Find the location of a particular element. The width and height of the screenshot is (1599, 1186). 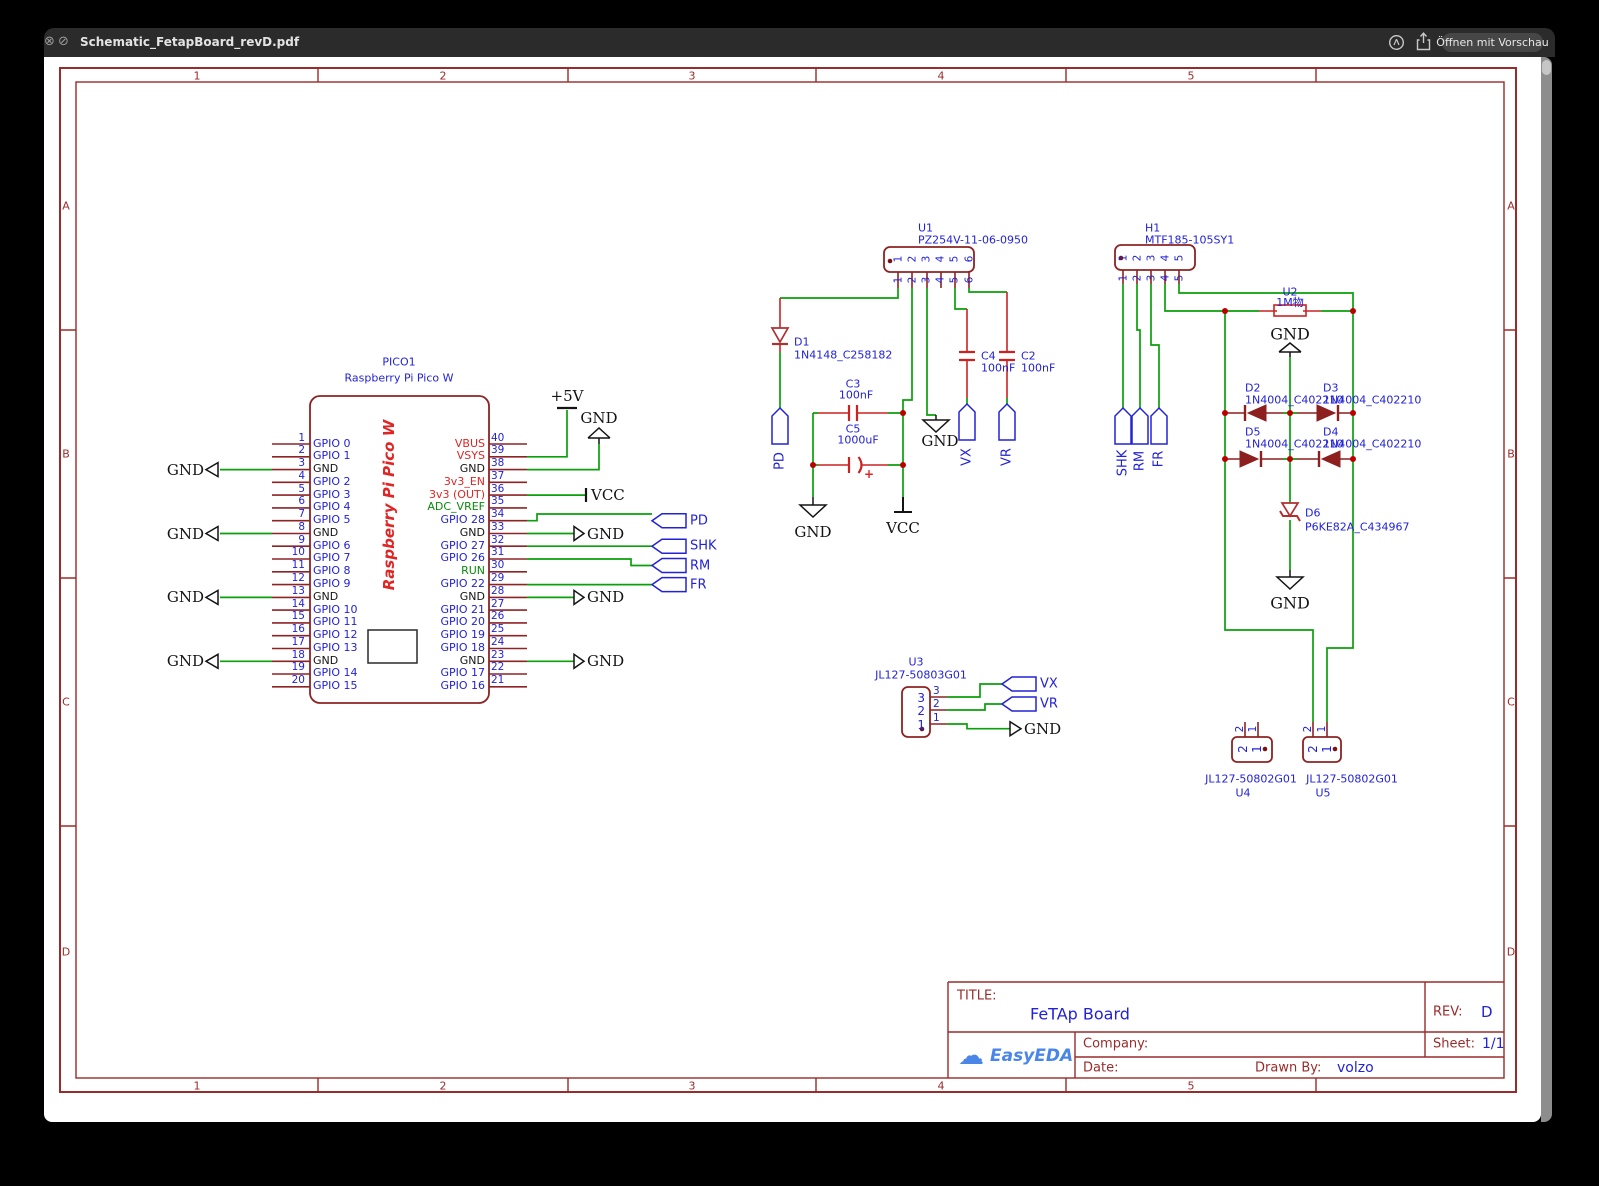

drawn-by-value: volzo is located at coordinates (1355, 1068).